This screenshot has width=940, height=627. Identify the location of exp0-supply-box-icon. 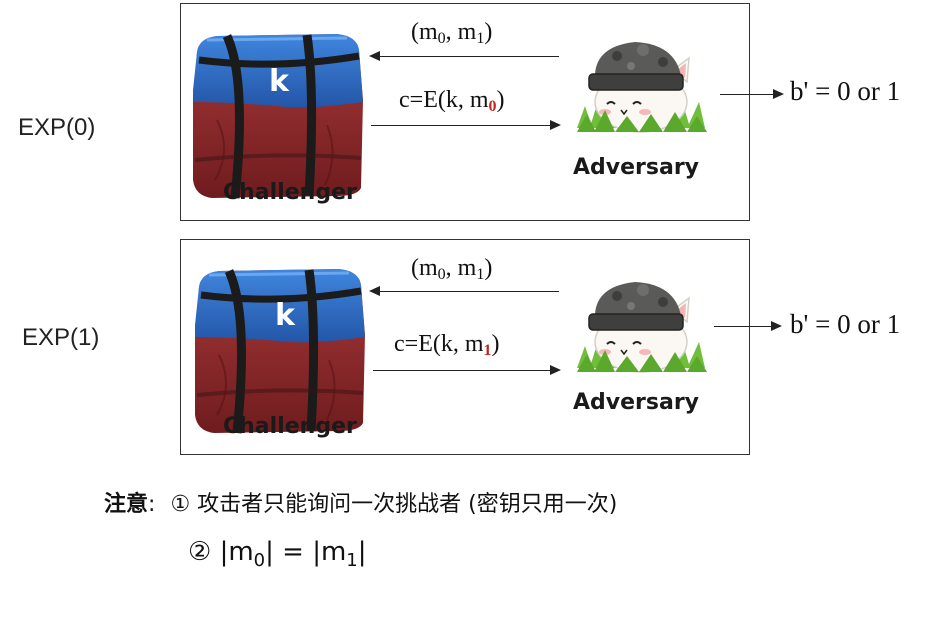
(277, 116).